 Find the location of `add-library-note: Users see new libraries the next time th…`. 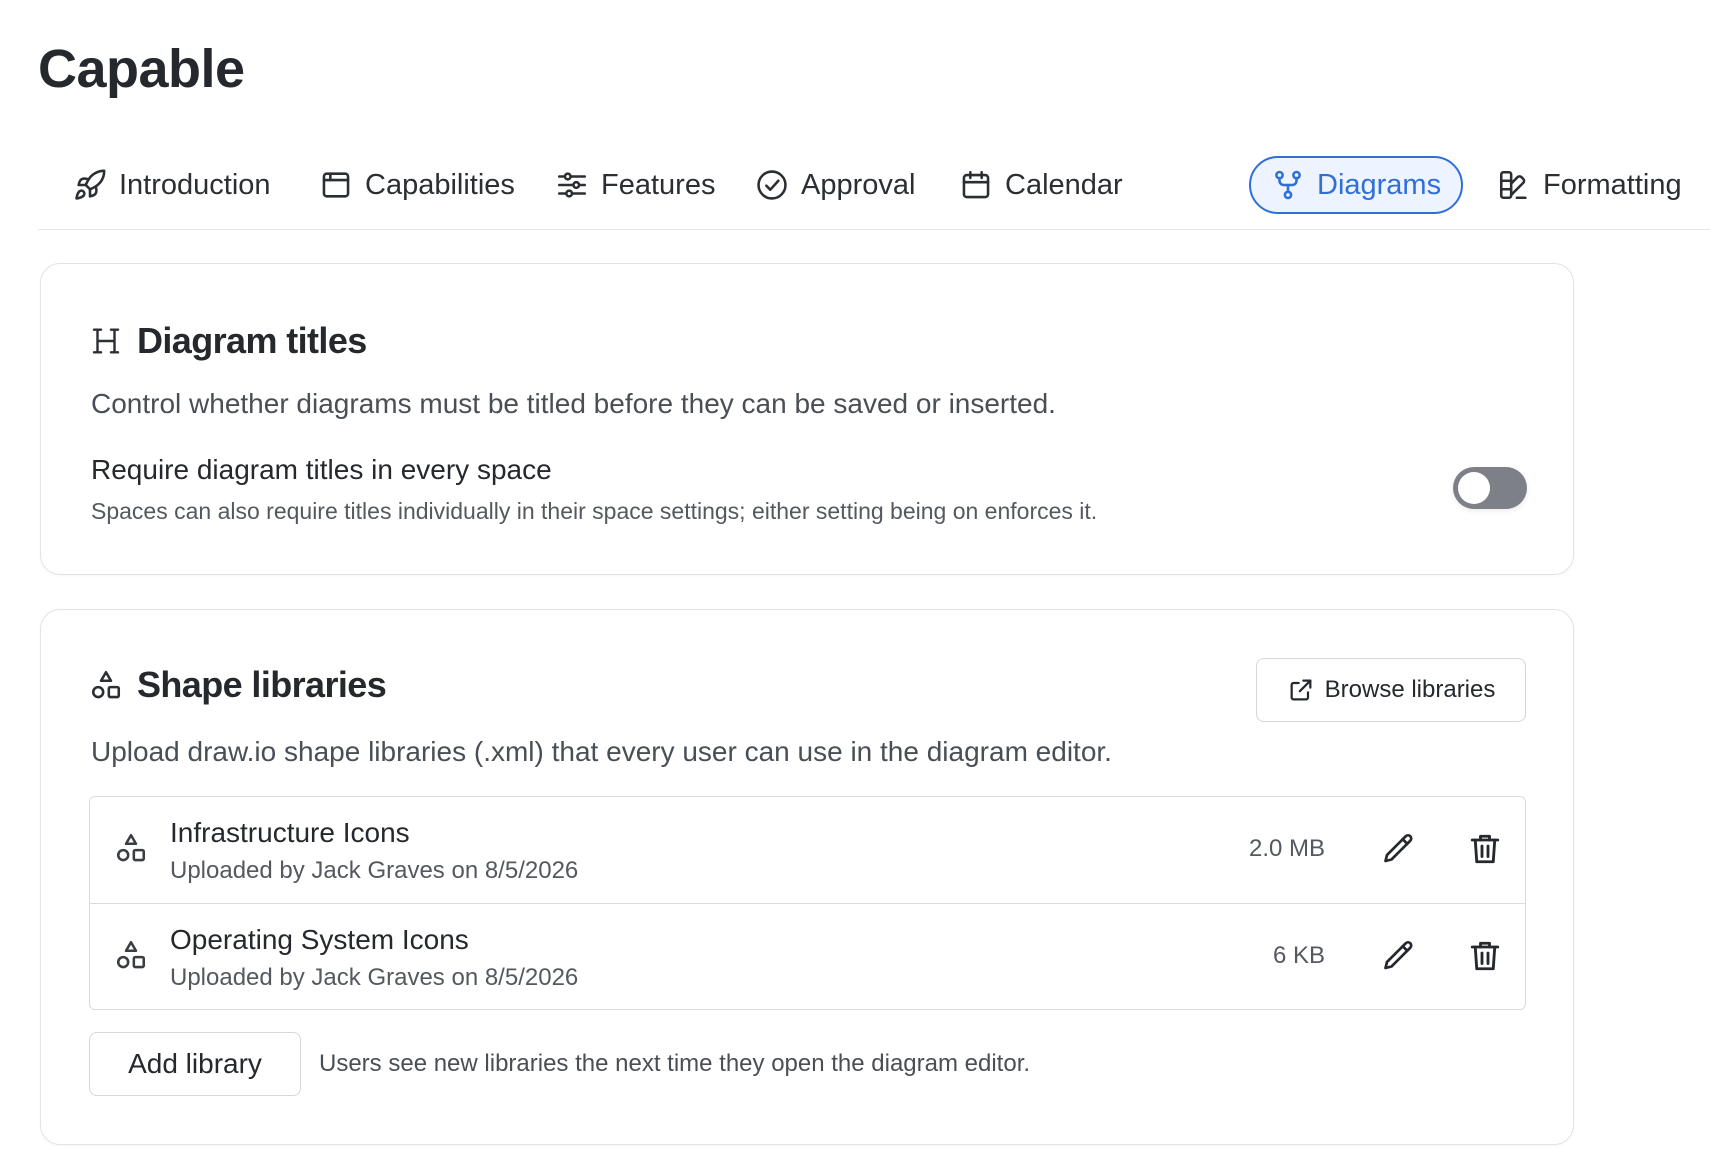

add-library-note: Users see new libraries the next time th… is located at coordinates (675, 1063).